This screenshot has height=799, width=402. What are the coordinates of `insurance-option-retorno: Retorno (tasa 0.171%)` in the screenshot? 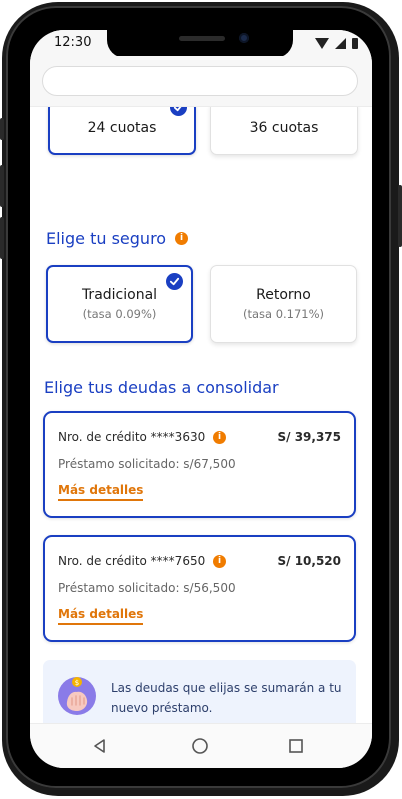 It's located at (283, 304).